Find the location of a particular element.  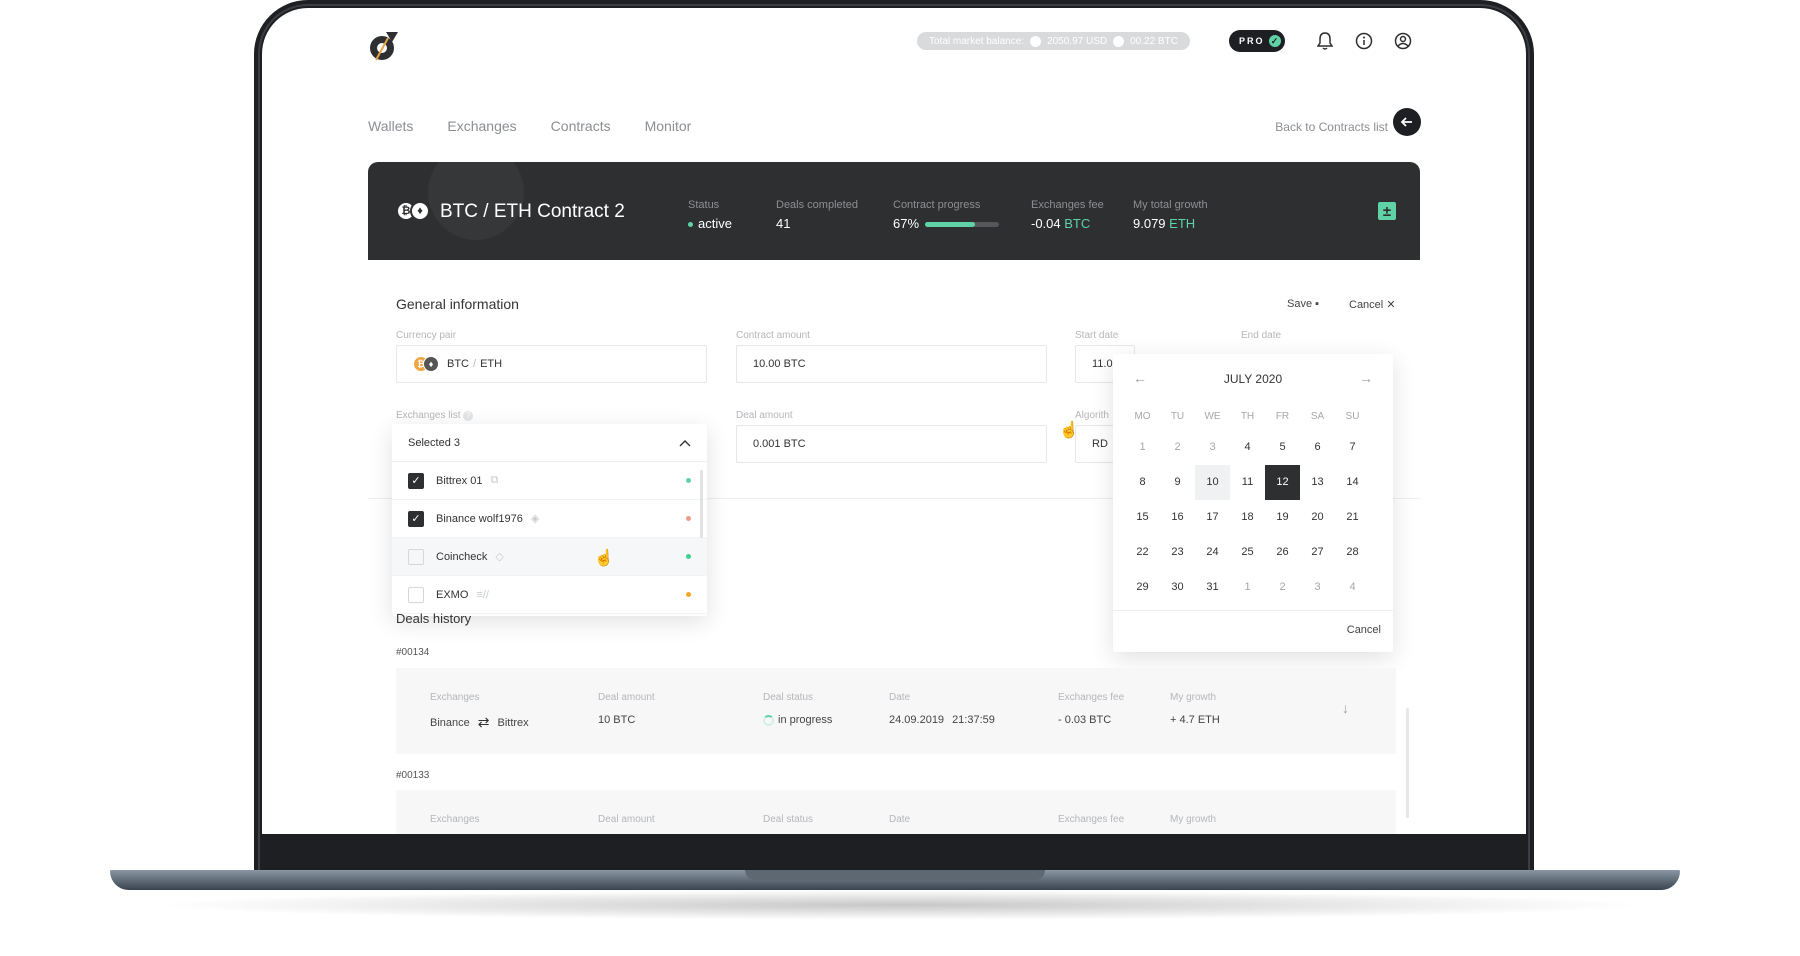

calendar-cancel-button: Cancel is located at coordinates (1364, 630).